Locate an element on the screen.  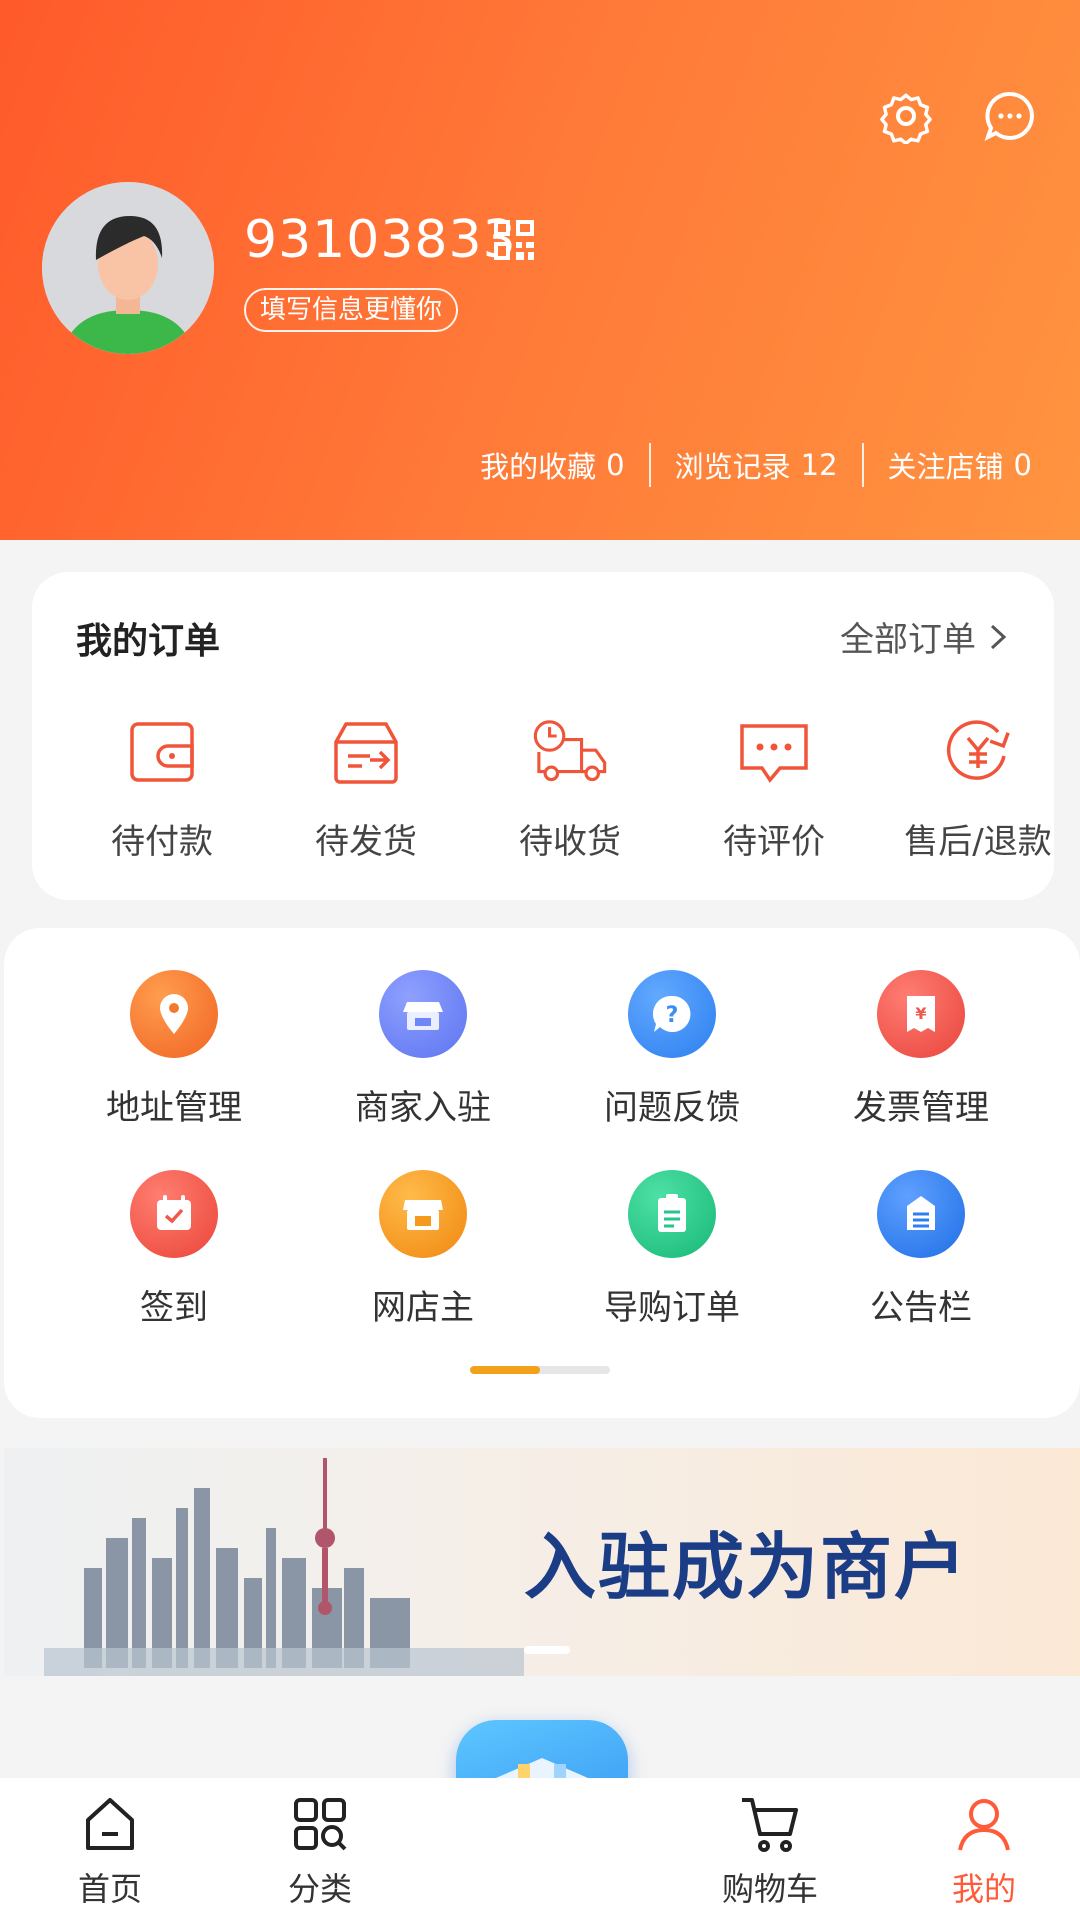
truck-icon is located at coordinates (570, 751).